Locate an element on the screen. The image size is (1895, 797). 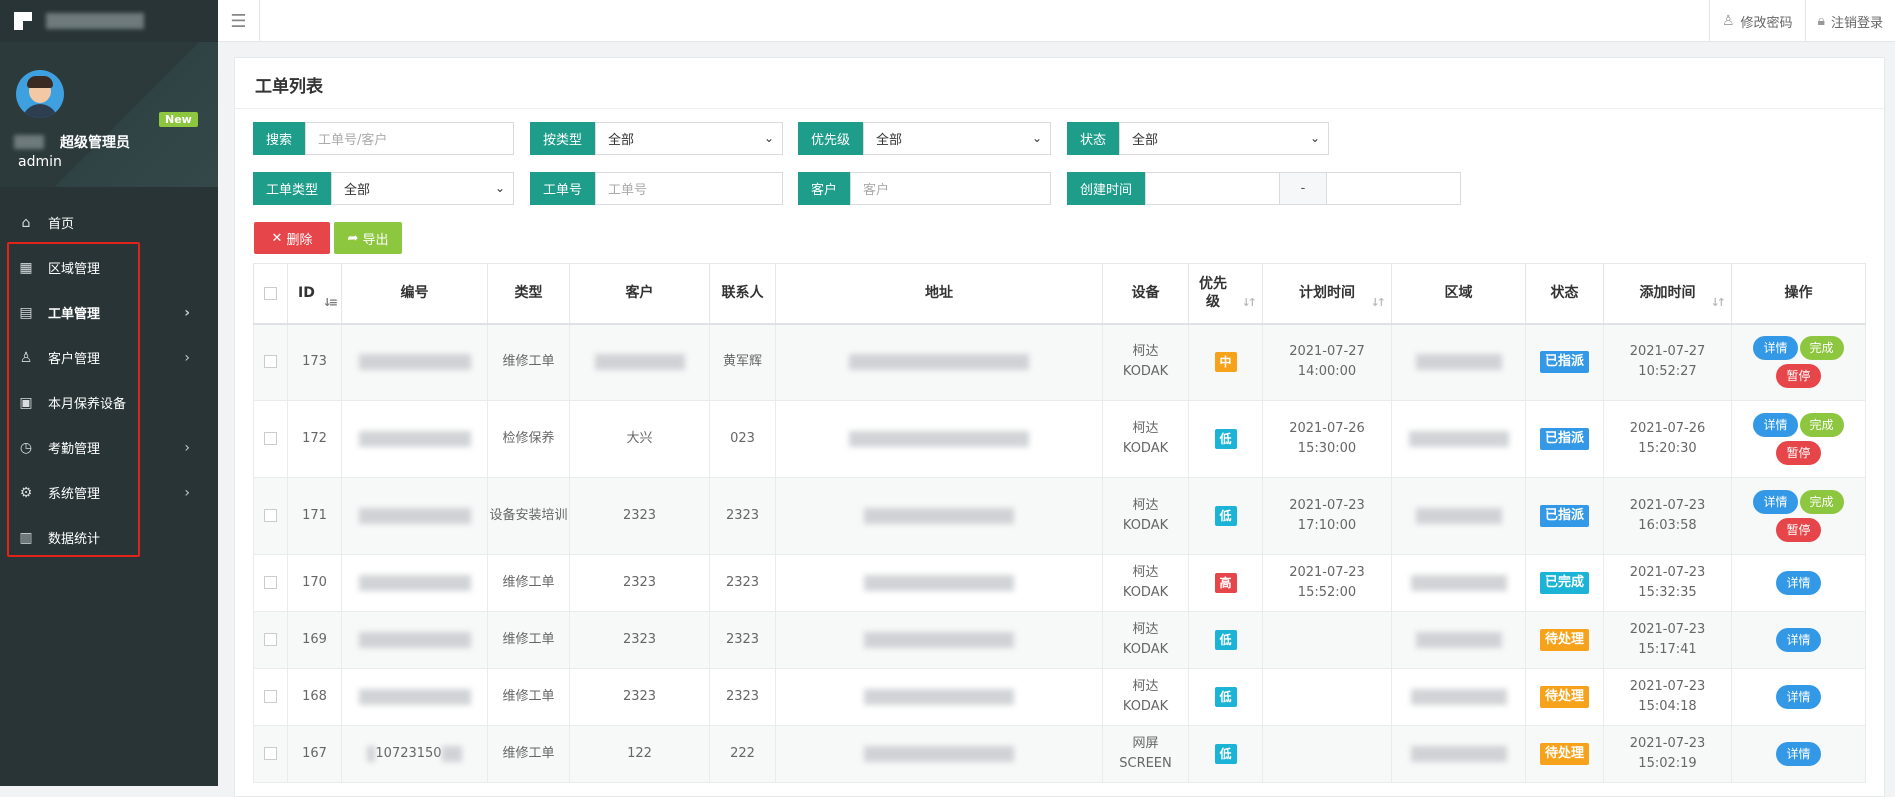
created-end-input is located at coordinates (1393, 188).